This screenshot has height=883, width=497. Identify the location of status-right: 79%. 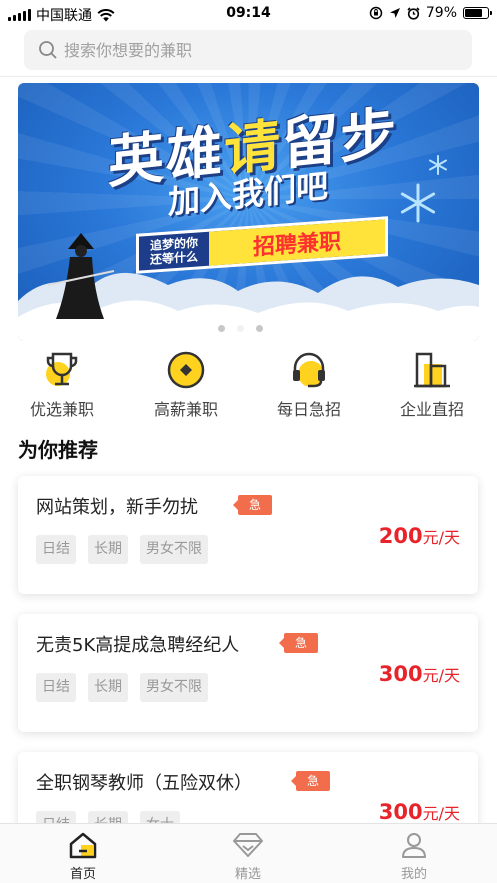
(430, 13).